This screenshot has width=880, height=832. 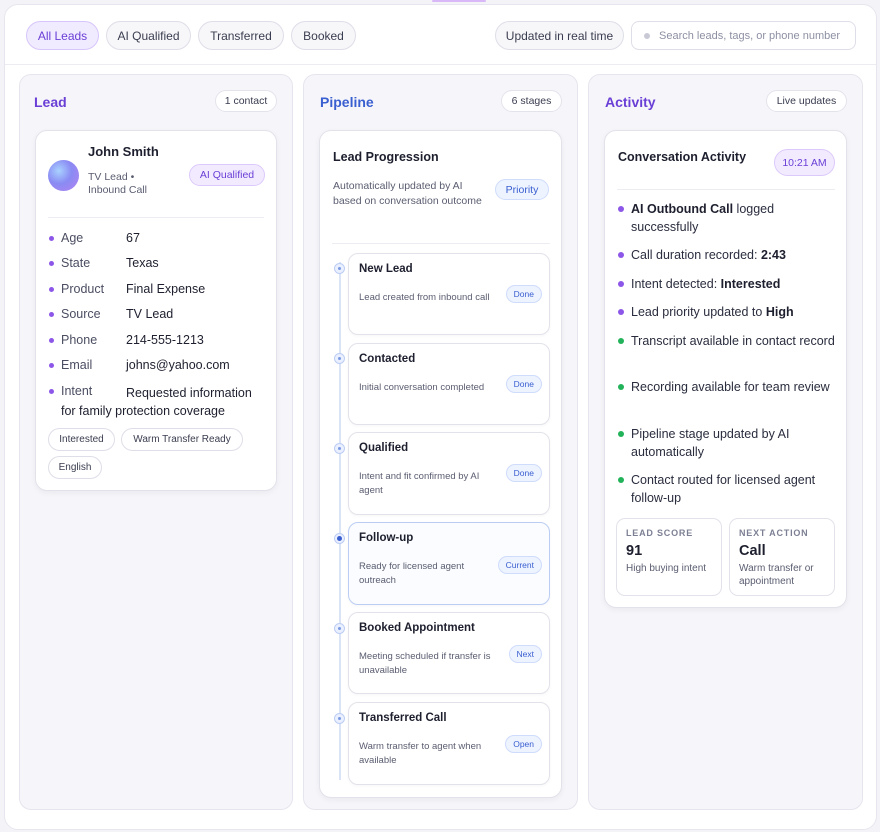 I want to click on activity-column-title: Activity, so click(x=630, y=102).